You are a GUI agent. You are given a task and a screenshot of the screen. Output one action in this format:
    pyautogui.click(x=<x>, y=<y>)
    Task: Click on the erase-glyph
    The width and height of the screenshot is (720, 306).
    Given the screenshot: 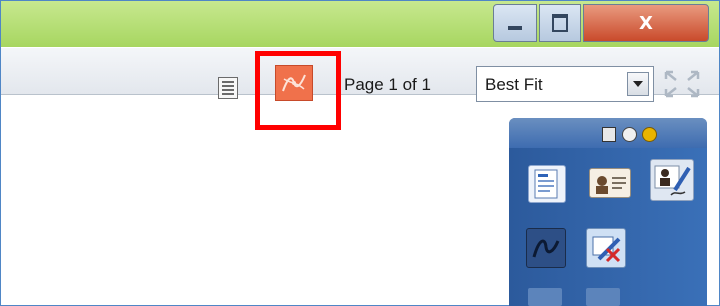 What is the action you would take?
    pyautogui.click(x=606, y=249)
    